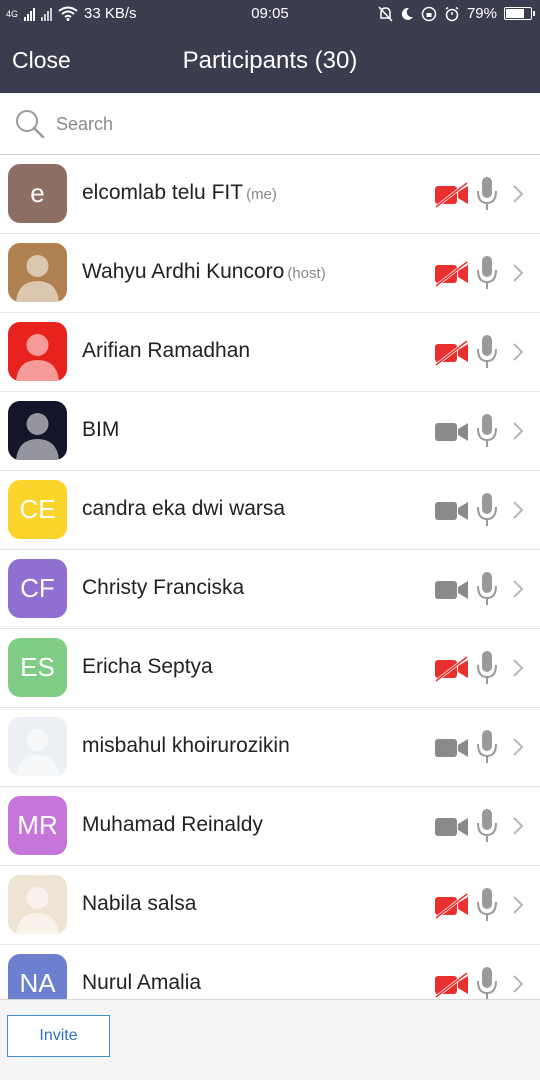 The height and width of the screenshot is (1080, 540). Describe the element at coordinates (481, 13) in the screenshot. I see `battery-percent: 79%` at that location.